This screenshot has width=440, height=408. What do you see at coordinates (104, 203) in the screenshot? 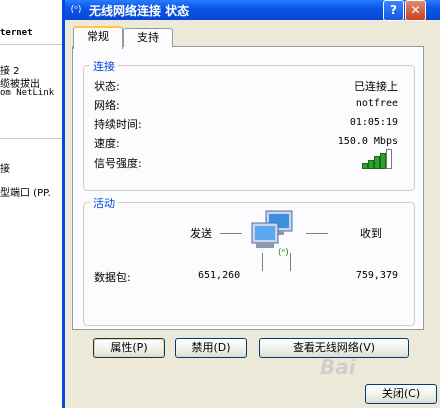
I see `activity-group-title: 活动` at bounding box center [104, 203].